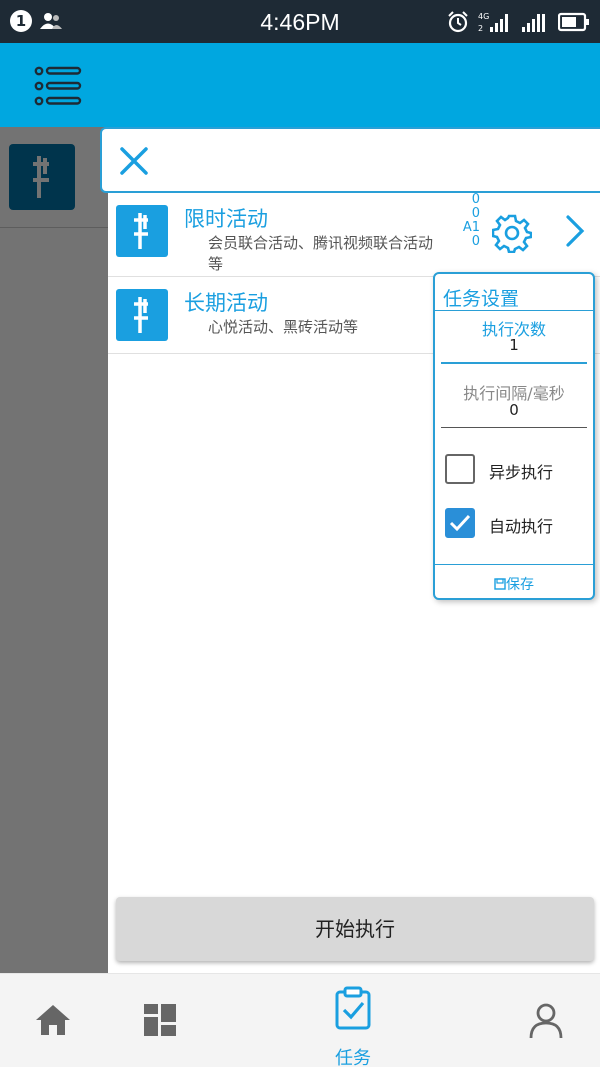 The width and height of the screenshot is (600, 1067). Describe the element at coordinates (300, 21) in the screenshot. I see `status-bar: 1 4:46PM 4G 2` at that location.